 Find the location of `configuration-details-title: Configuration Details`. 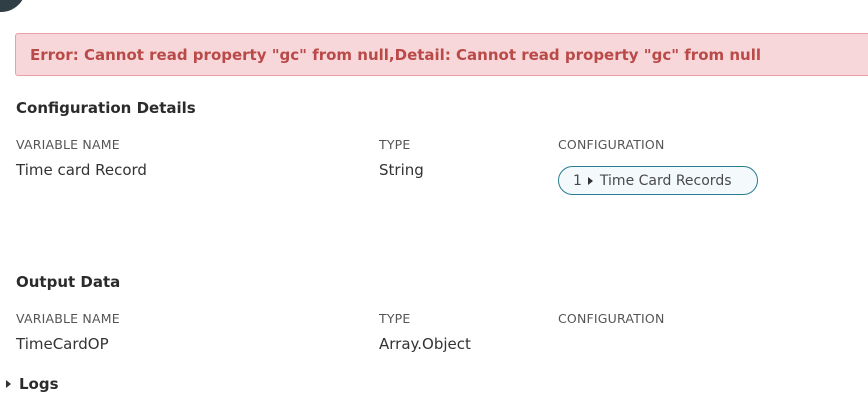

configuration-details-title: Configuration Details is located at coordinates (106, 108).